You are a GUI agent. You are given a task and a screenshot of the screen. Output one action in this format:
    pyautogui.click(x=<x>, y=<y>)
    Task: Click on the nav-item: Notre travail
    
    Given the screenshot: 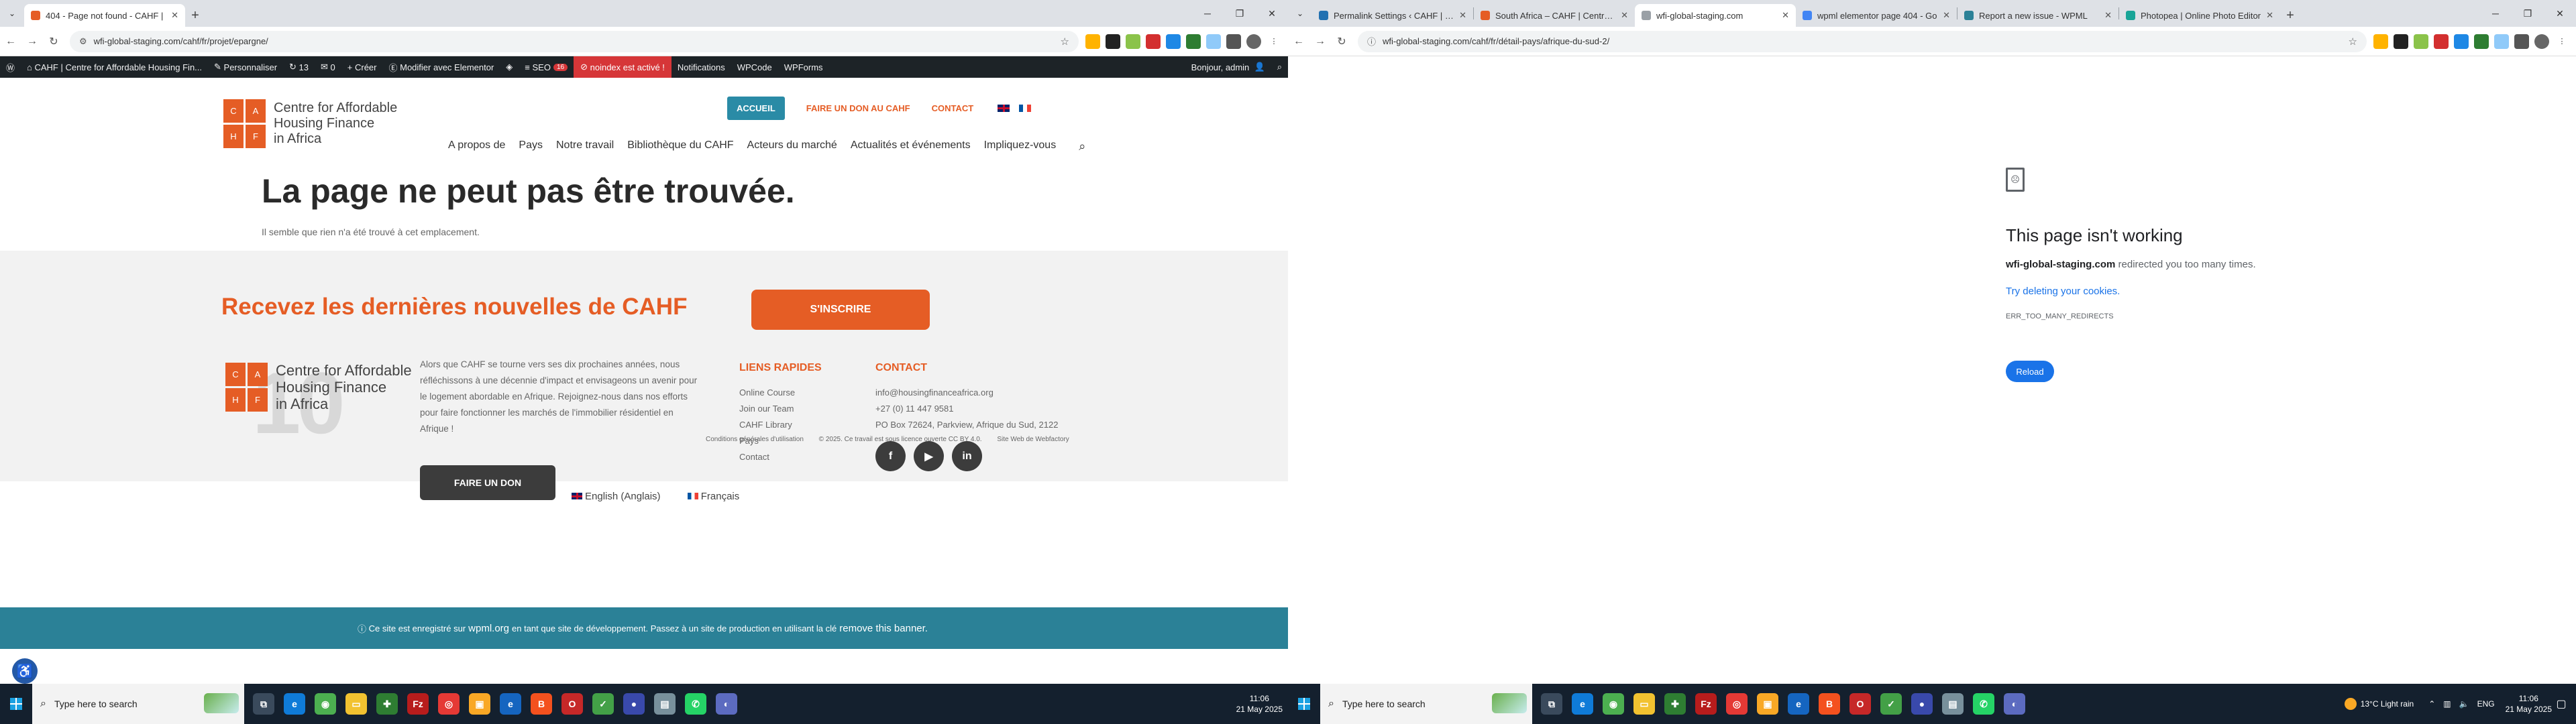 What is the action you would take?
    pyautogui.click(x=585, y=146)
    